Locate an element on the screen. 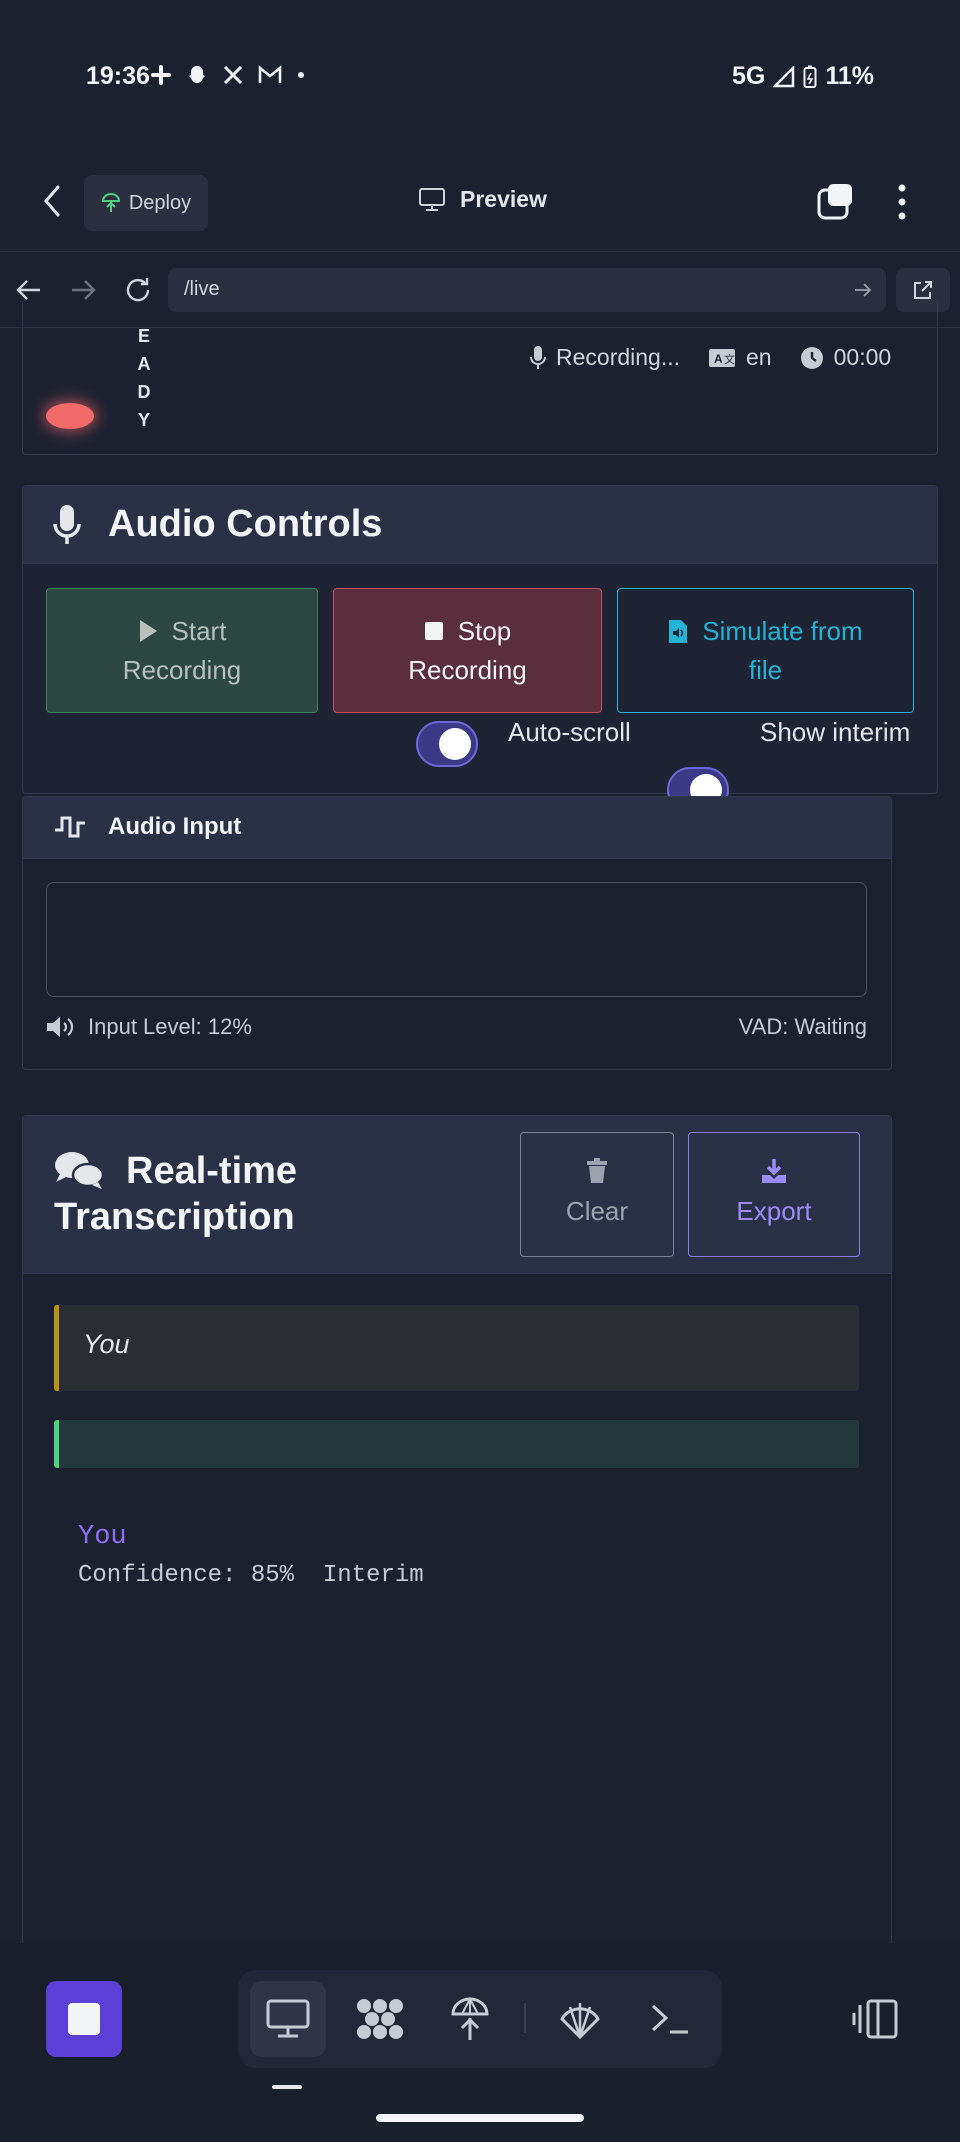 This screenshot has width=960, height=2142. workflows-icon is located at coordinates (380, 2019).